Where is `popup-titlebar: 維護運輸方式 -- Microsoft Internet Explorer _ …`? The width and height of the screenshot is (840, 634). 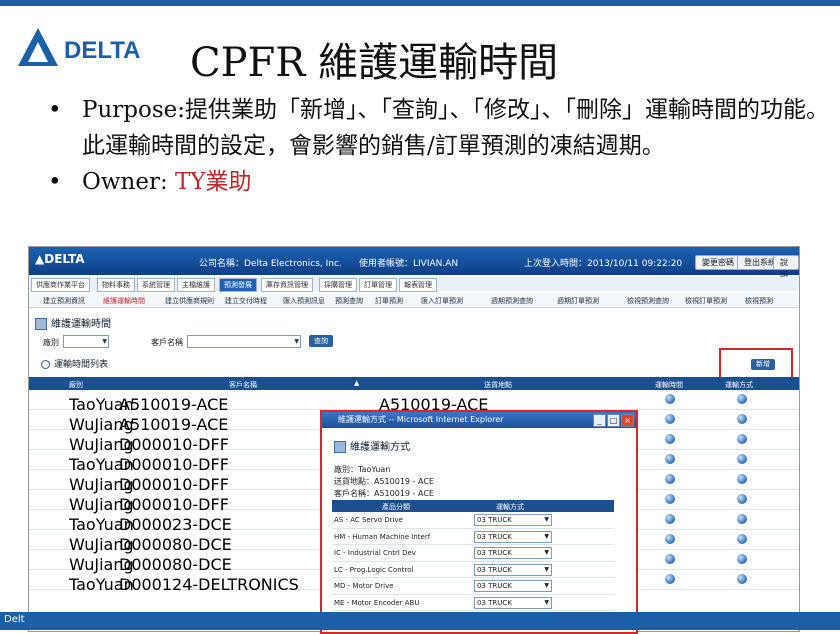 popup-titlebar: 維護運輸方式 -- Microsoft Internet Explorer _ … is located at coordinates (479, 420).